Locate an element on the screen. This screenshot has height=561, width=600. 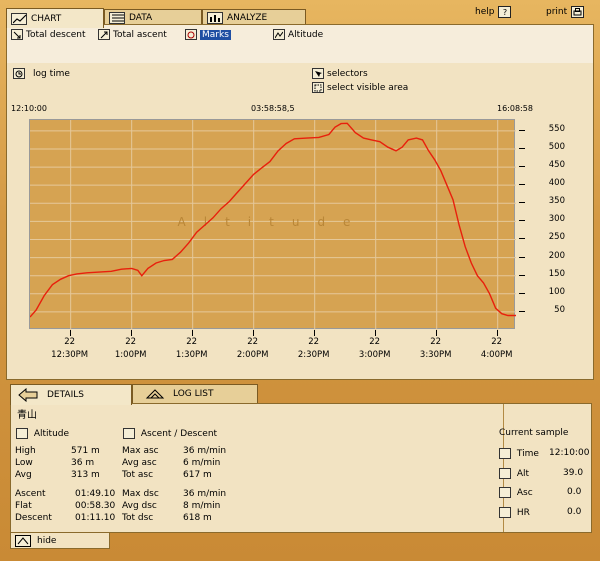
x-tick-time-label: 12:30PM is located at coordinates (70, 355).